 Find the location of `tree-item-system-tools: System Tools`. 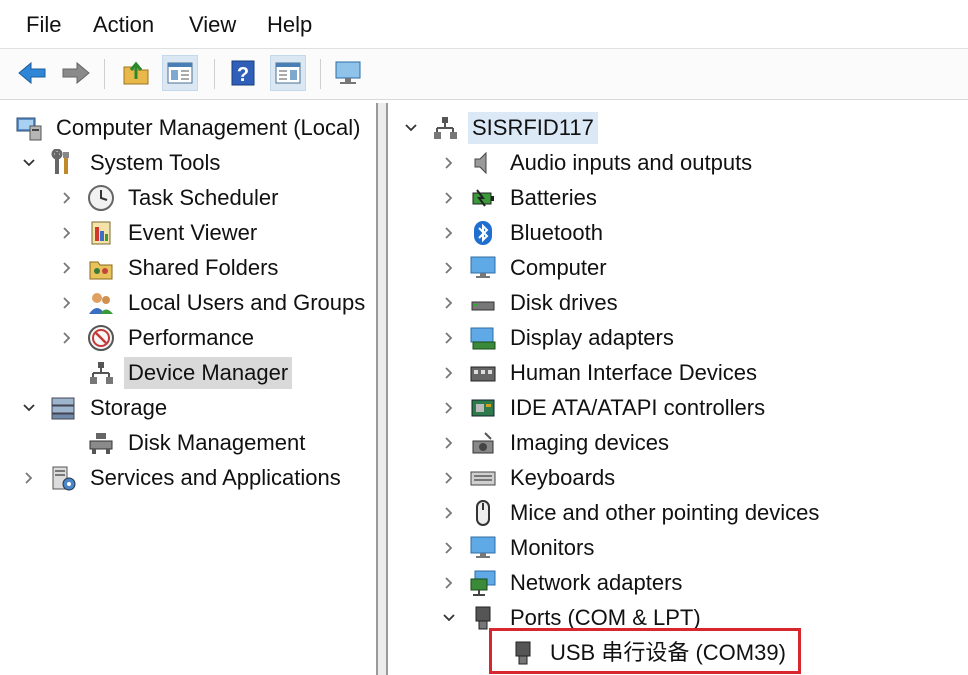

tree-item-system-tools: System Tools is located at coordinates (122, 163).